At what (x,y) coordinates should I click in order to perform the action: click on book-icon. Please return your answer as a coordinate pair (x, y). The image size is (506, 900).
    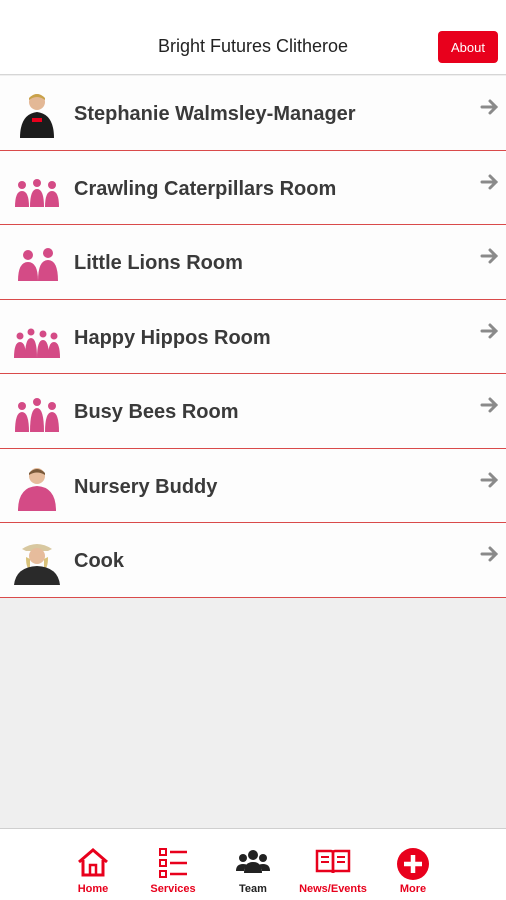
    Looking at the image, I should click on (333, 861).